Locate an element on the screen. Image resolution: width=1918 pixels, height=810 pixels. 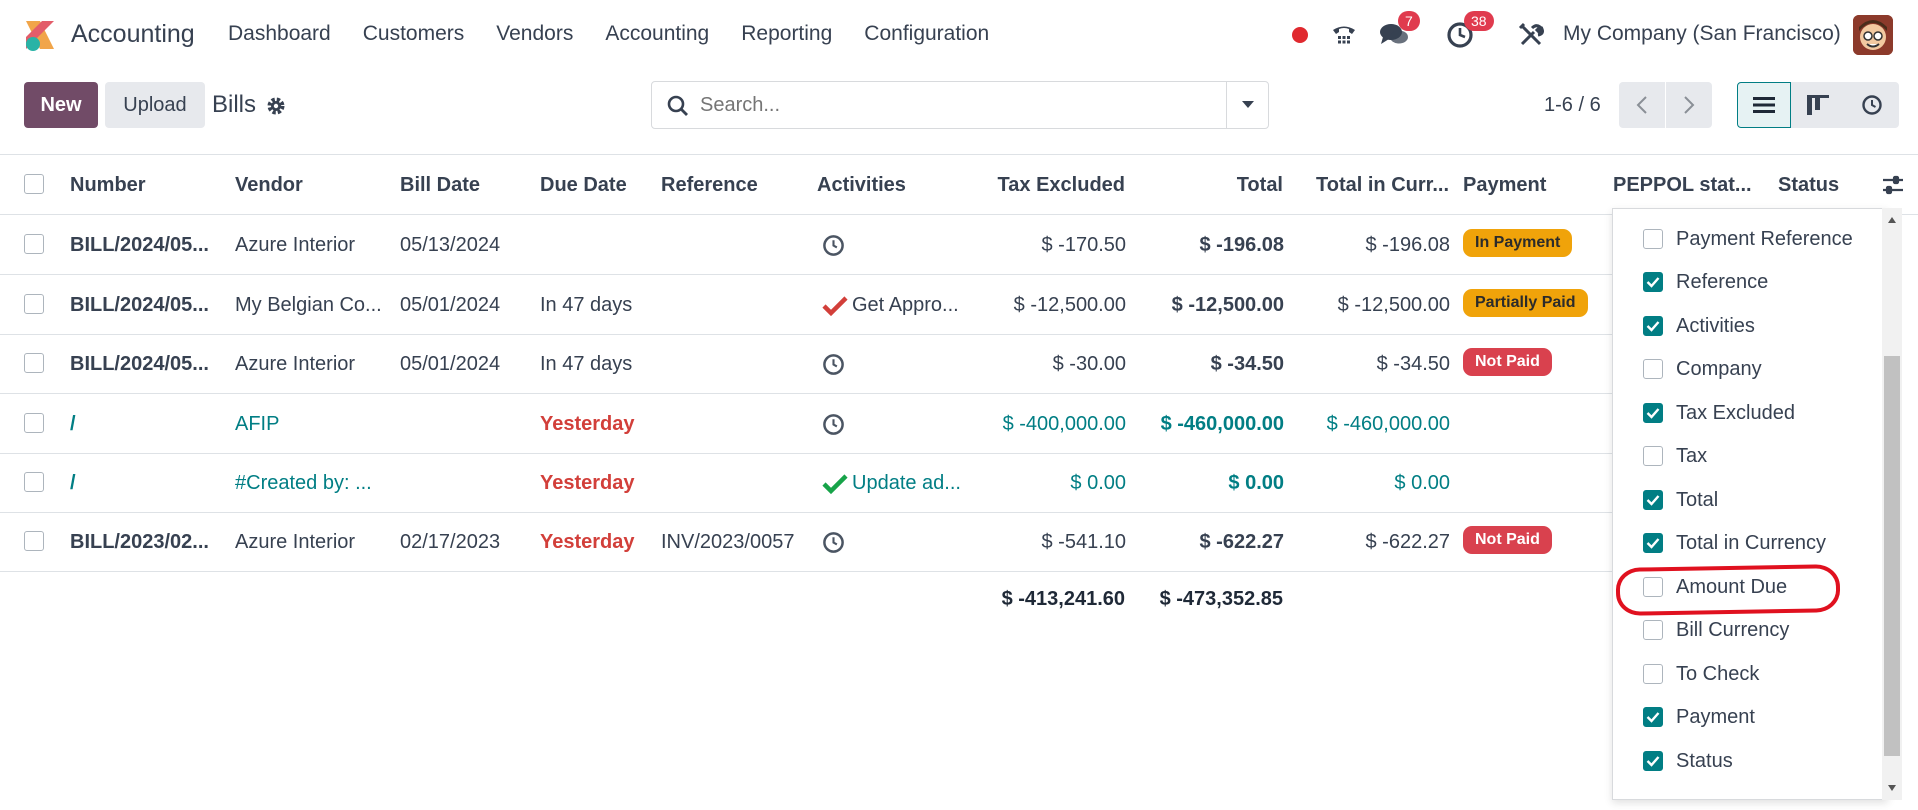
column-due-date: Due Date is located at coordinates (583, 185).